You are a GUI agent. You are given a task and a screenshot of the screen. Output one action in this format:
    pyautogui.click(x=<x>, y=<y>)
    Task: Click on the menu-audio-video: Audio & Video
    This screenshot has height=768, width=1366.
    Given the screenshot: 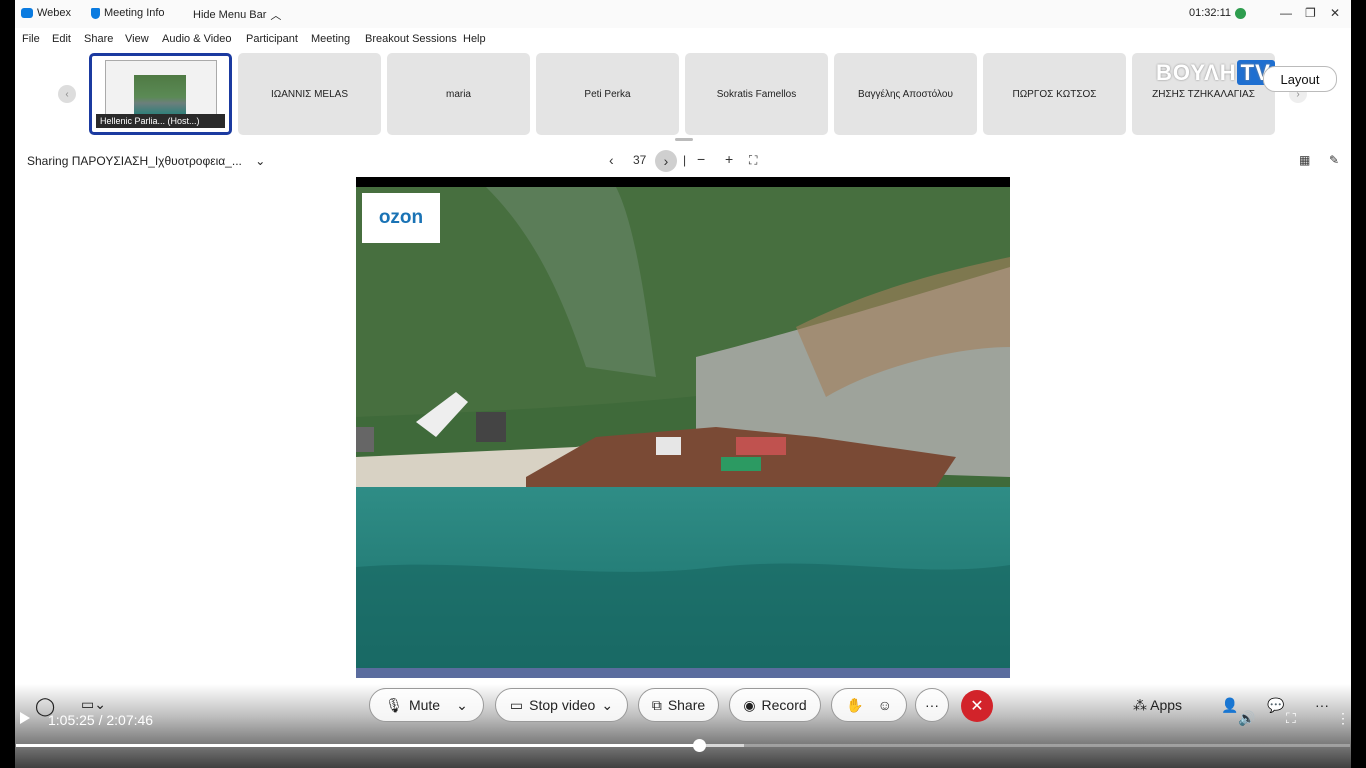 What is the action you would take?
    pyautogui.click(x=197, y=39)
    